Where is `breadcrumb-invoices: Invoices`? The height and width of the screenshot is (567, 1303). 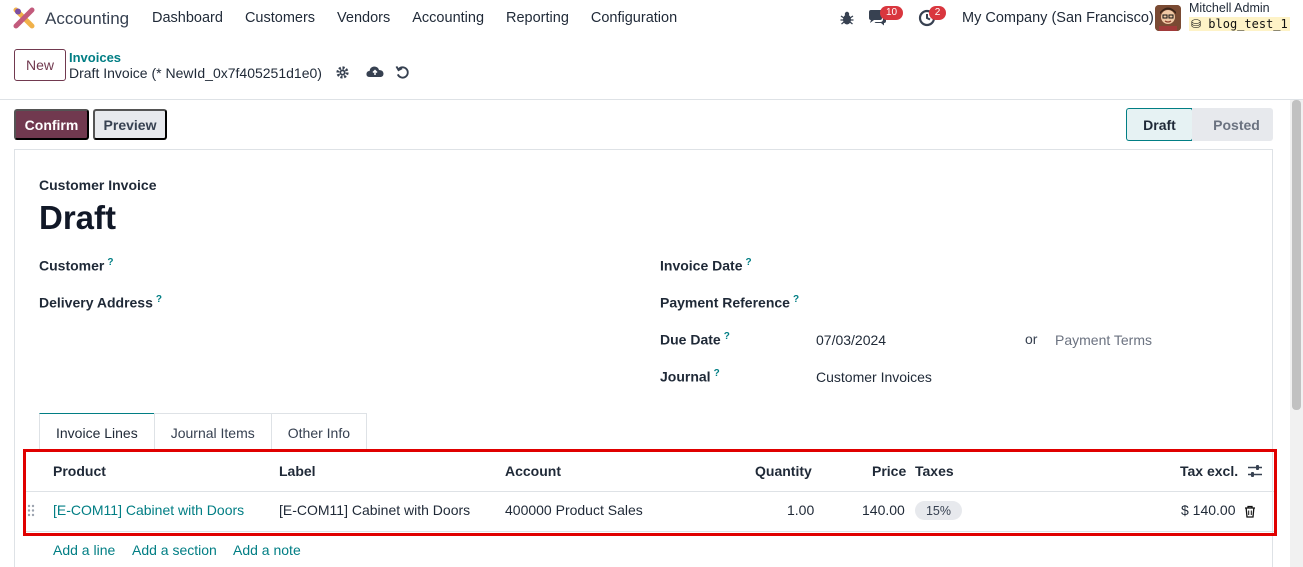
breadcrumb-invoices: Invoices is located at coordinates (95, 57).